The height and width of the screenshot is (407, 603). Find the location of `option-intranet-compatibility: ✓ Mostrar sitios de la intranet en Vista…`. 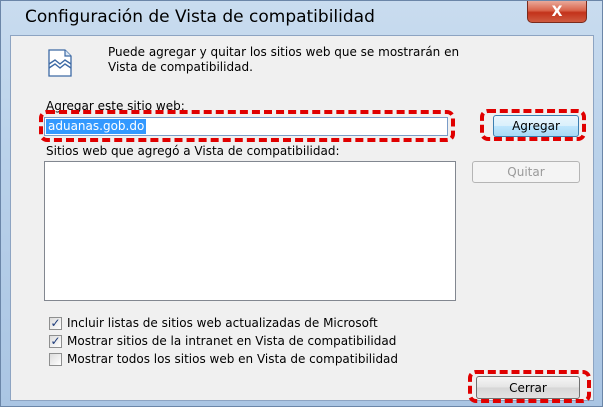

option-intranet-compatibility: ✓ Mostrar sitios de la intranet en Vista… is located at coordinates (222, 341).